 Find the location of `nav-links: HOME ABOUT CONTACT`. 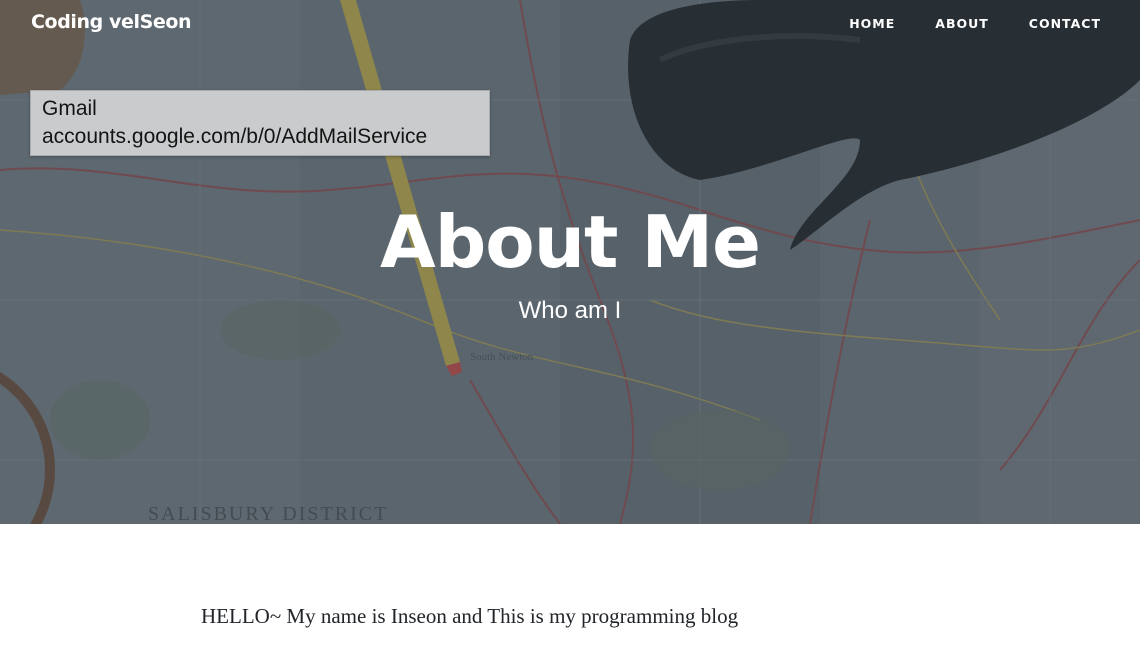

nav-links: HOME ABOUT CONTACT is located at coordinates (955, 23).